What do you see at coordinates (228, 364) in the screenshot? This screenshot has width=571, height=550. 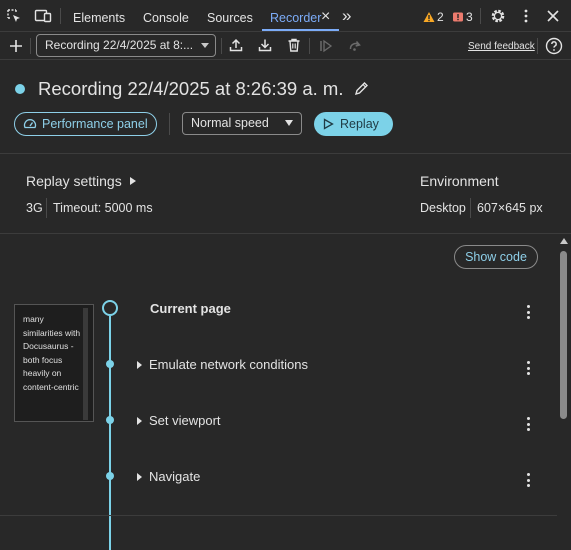 I see `step-label: Emulate network conditions` at bounding box center [228, 364].